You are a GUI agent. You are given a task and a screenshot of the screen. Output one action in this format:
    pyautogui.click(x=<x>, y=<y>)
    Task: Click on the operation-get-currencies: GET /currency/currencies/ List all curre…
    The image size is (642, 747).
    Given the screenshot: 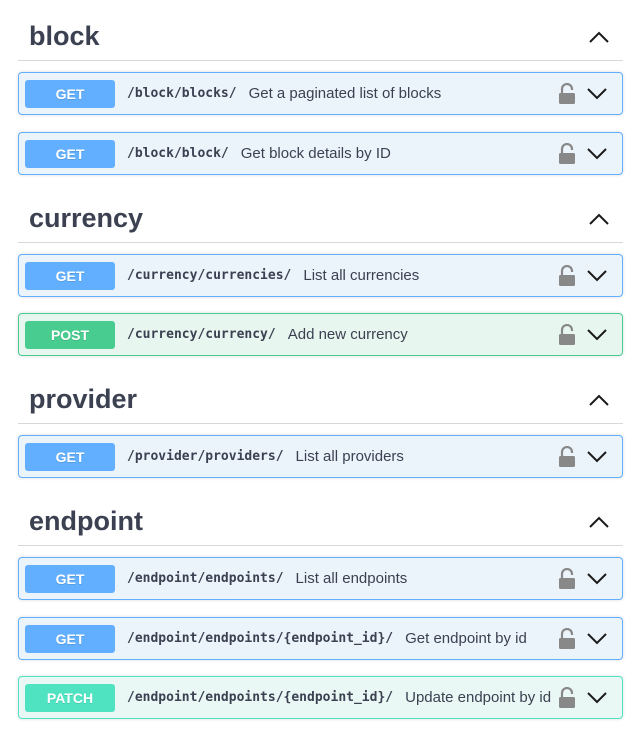 What is the action you would take?
    pyautogui.click(x=320, y=275)
    